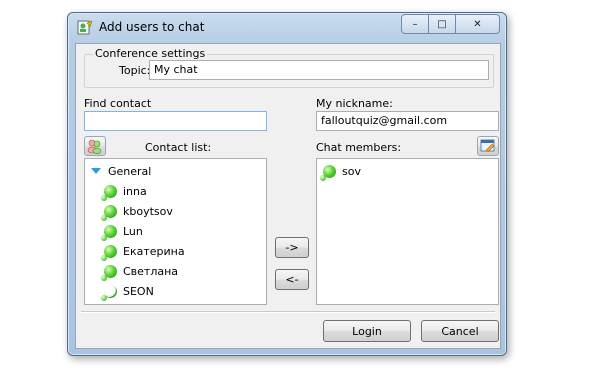  I want to click on window-controls: – □ ✕, so click(450, 24).